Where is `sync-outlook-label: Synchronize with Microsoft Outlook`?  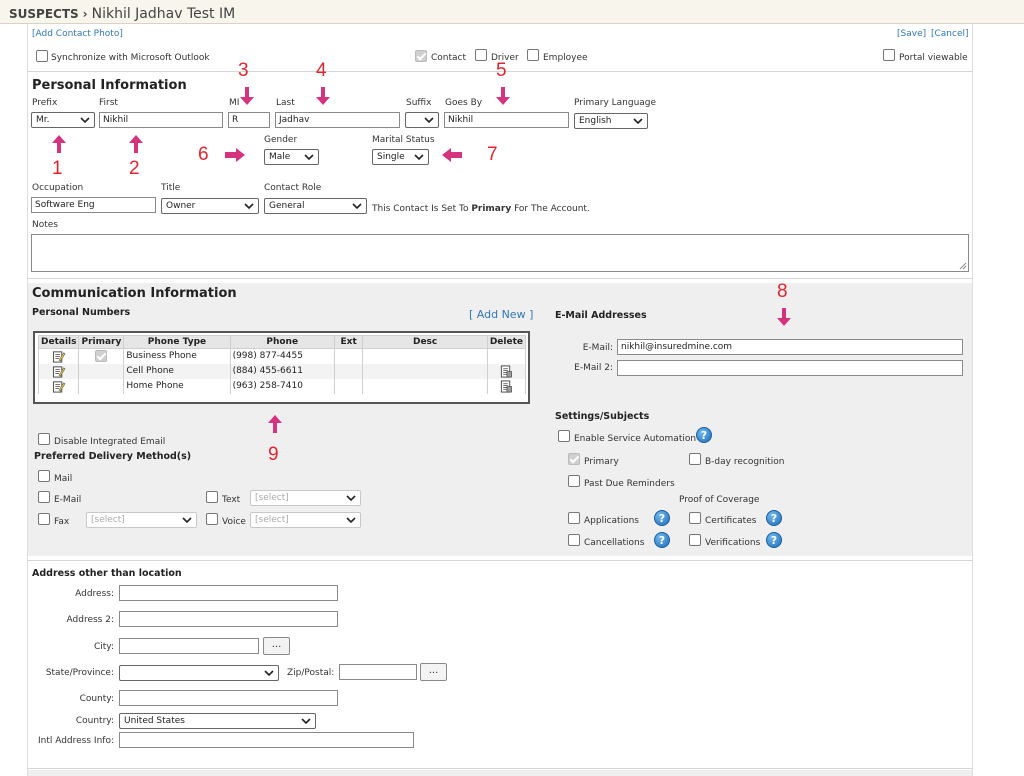 sync-outlook-label: Synchronize with Microsoft Outlook is located at coordinates (130, 58).